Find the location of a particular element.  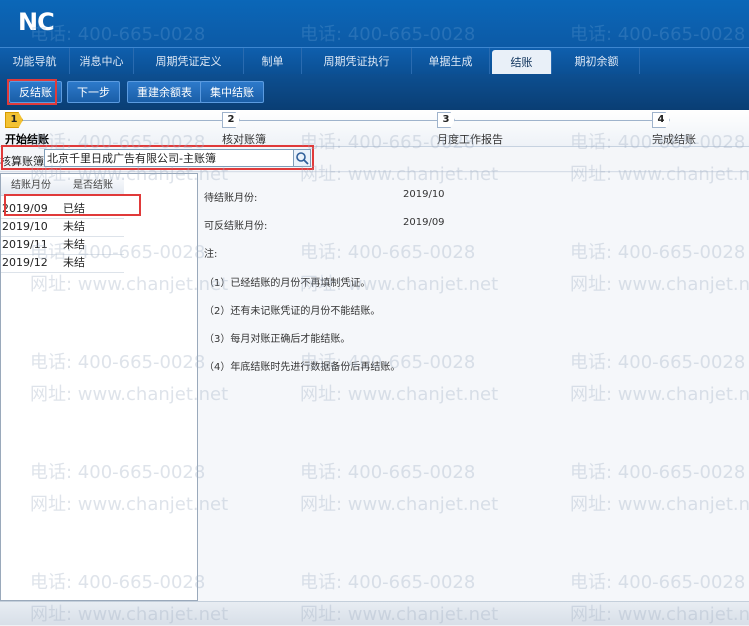

step-3-marker: 3 is located at coordinates (446, 120).